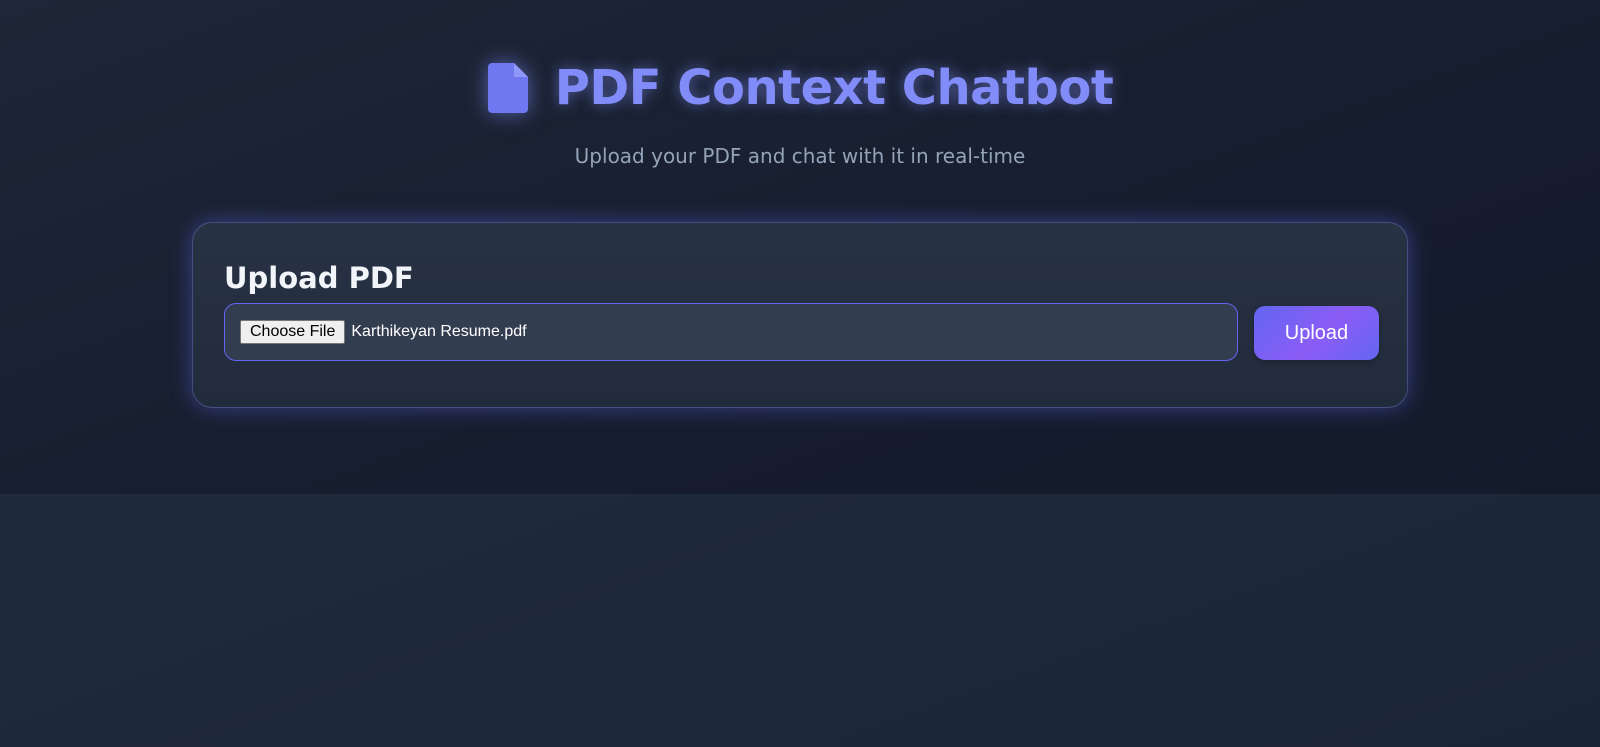 This screenshot has height=747, width=1600. Describe the element at coordinates (1316, 333) in the screenshot. I see `upload-button: Upload` at that location.